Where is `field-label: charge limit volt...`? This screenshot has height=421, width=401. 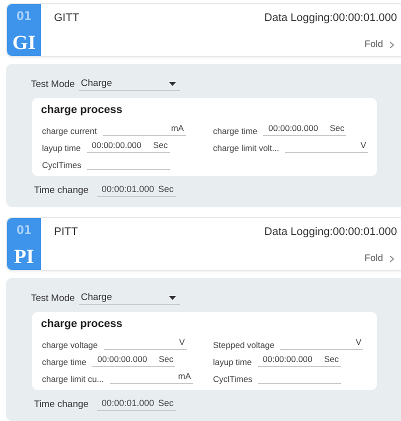
field-label: charge limit volt... is located at coordinates (246, 148).